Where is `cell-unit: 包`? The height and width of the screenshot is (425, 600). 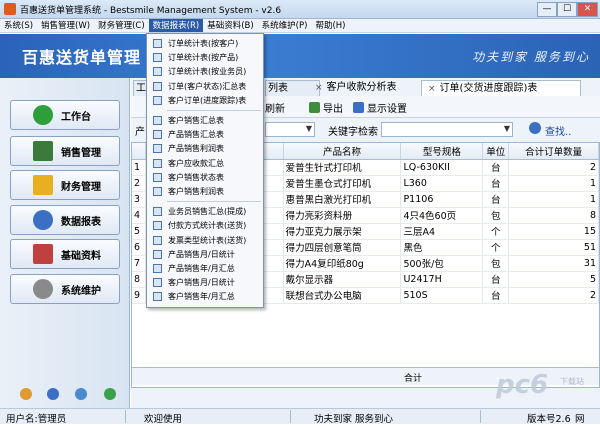 cell-unit: 包 is located at coordinates (496, 263).